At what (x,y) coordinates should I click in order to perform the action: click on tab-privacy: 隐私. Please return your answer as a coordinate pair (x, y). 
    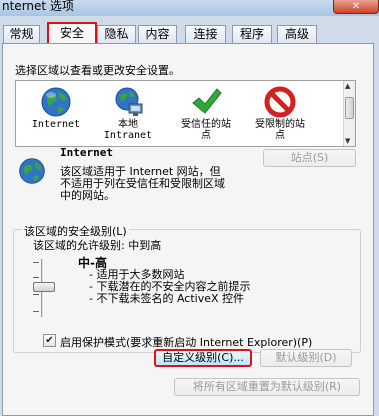
    Looking at the image, I should click on (116, 34).